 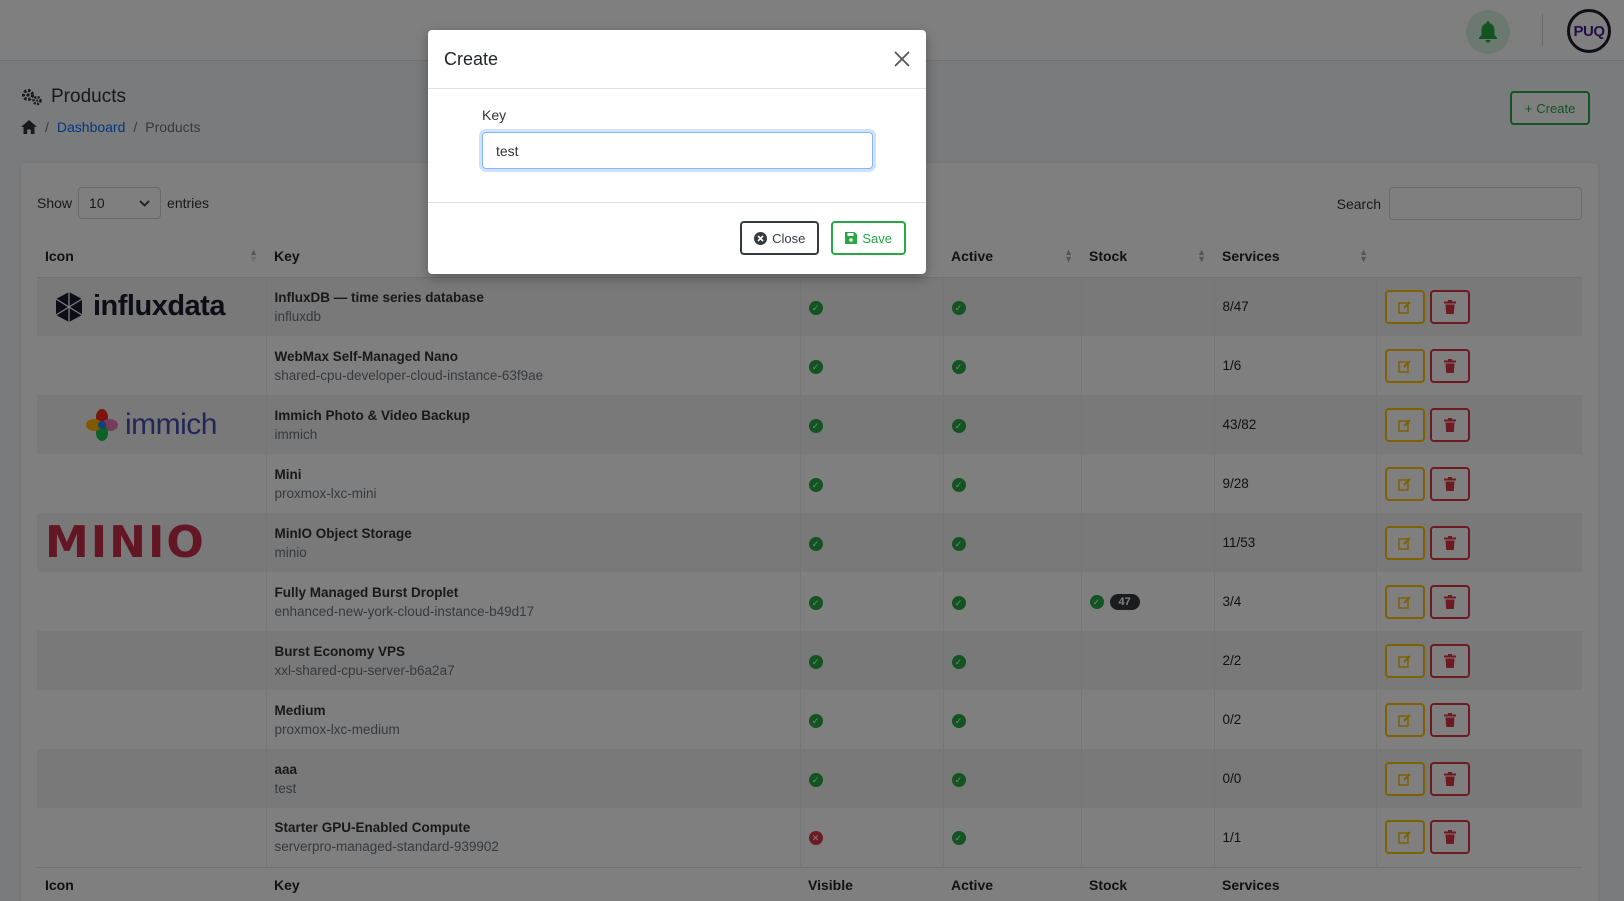 What do you see at coordinates (851, 238) in the screenshot?
I see `floppy-disk-icon` at bounding box center [851, 238].